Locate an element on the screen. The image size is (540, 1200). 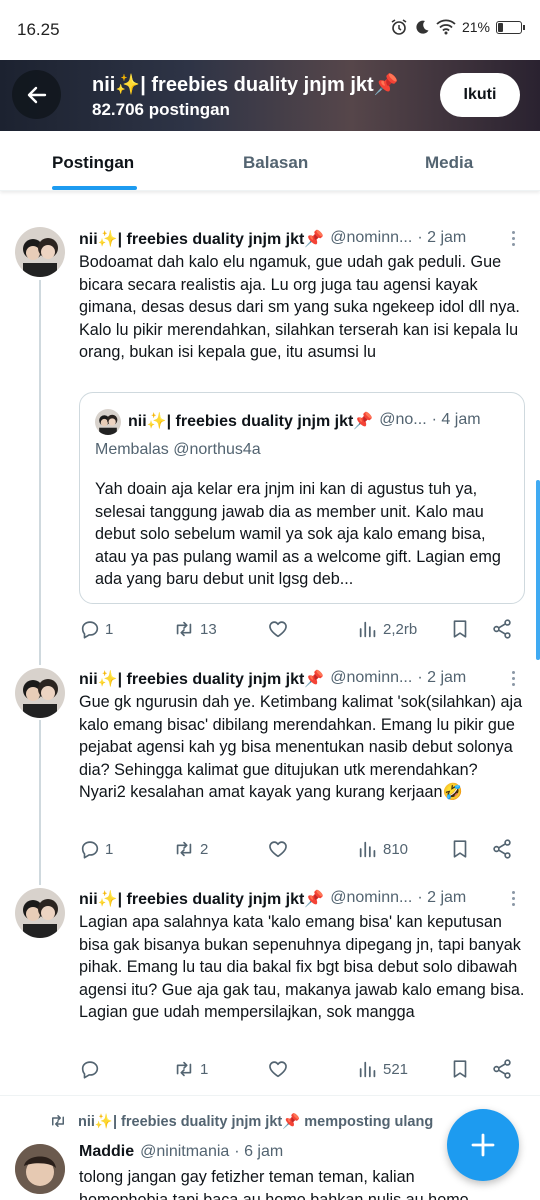
repost-button: 13 is located at coordinates (194, 629).